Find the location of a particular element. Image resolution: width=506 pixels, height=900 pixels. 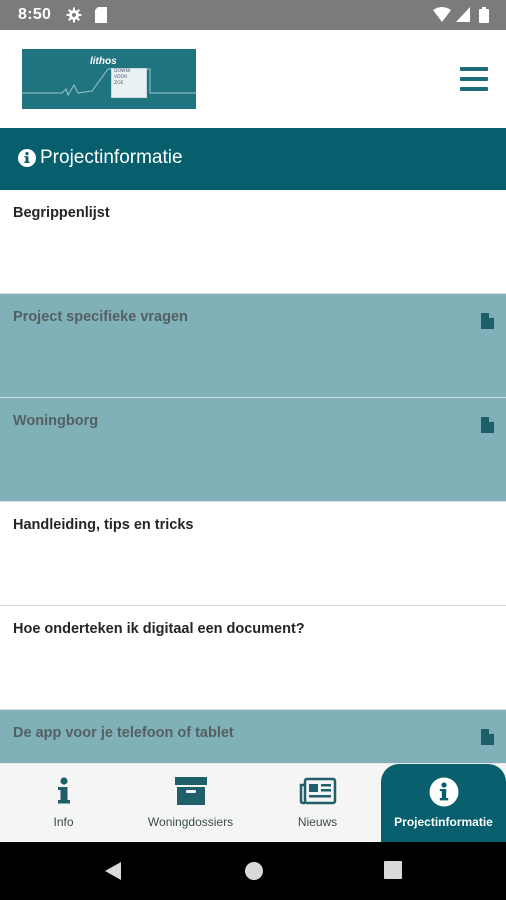

list-item-woningborg: Woningborg is located at coordinates (253, 450).